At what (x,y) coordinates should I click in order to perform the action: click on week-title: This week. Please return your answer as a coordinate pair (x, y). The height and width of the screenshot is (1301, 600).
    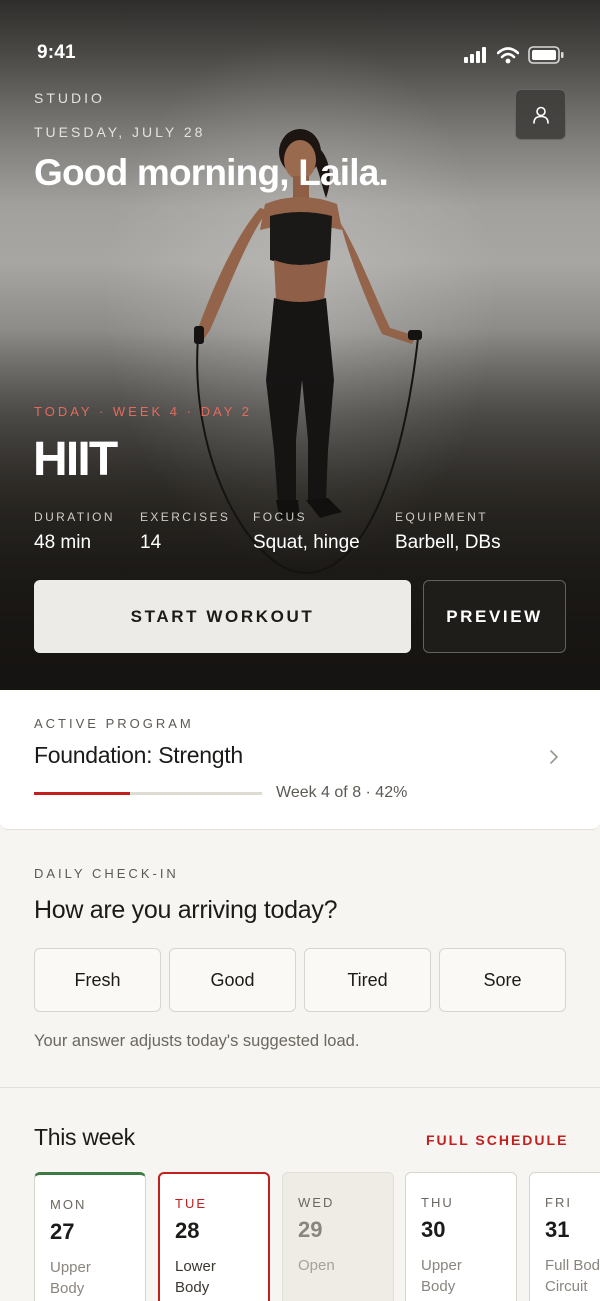
    Looking at the image, I should click on (84, 1137).